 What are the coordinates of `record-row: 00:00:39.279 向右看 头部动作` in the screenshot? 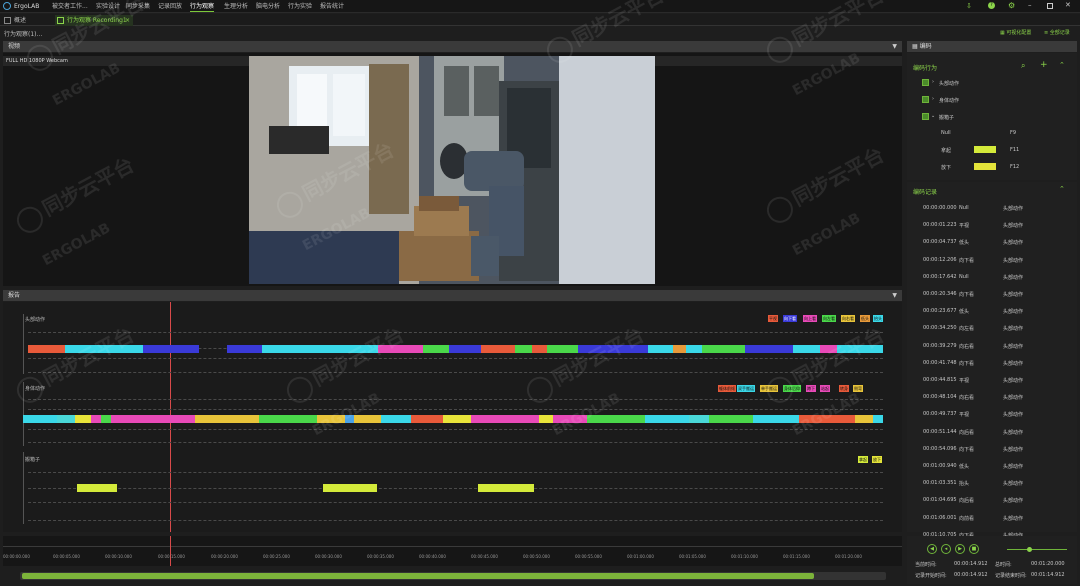 It's located at (992, 347).